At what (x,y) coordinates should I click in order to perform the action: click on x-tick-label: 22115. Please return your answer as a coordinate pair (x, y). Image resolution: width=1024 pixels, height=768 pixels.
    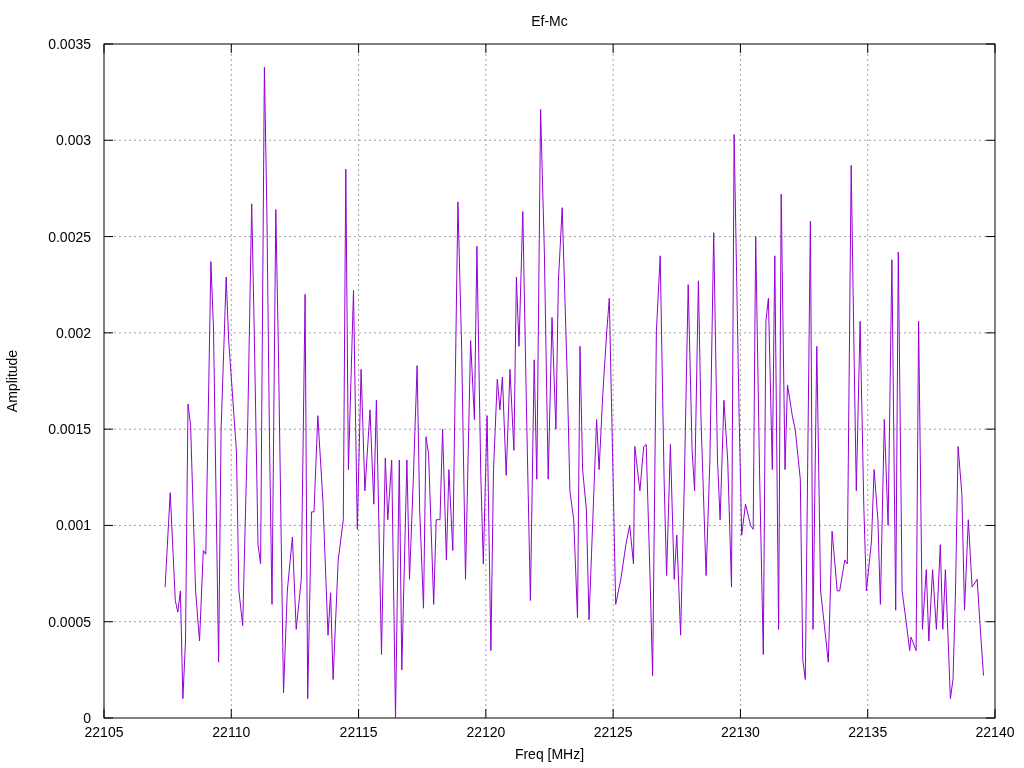
    Looking at the image, I should click on (358, 732).